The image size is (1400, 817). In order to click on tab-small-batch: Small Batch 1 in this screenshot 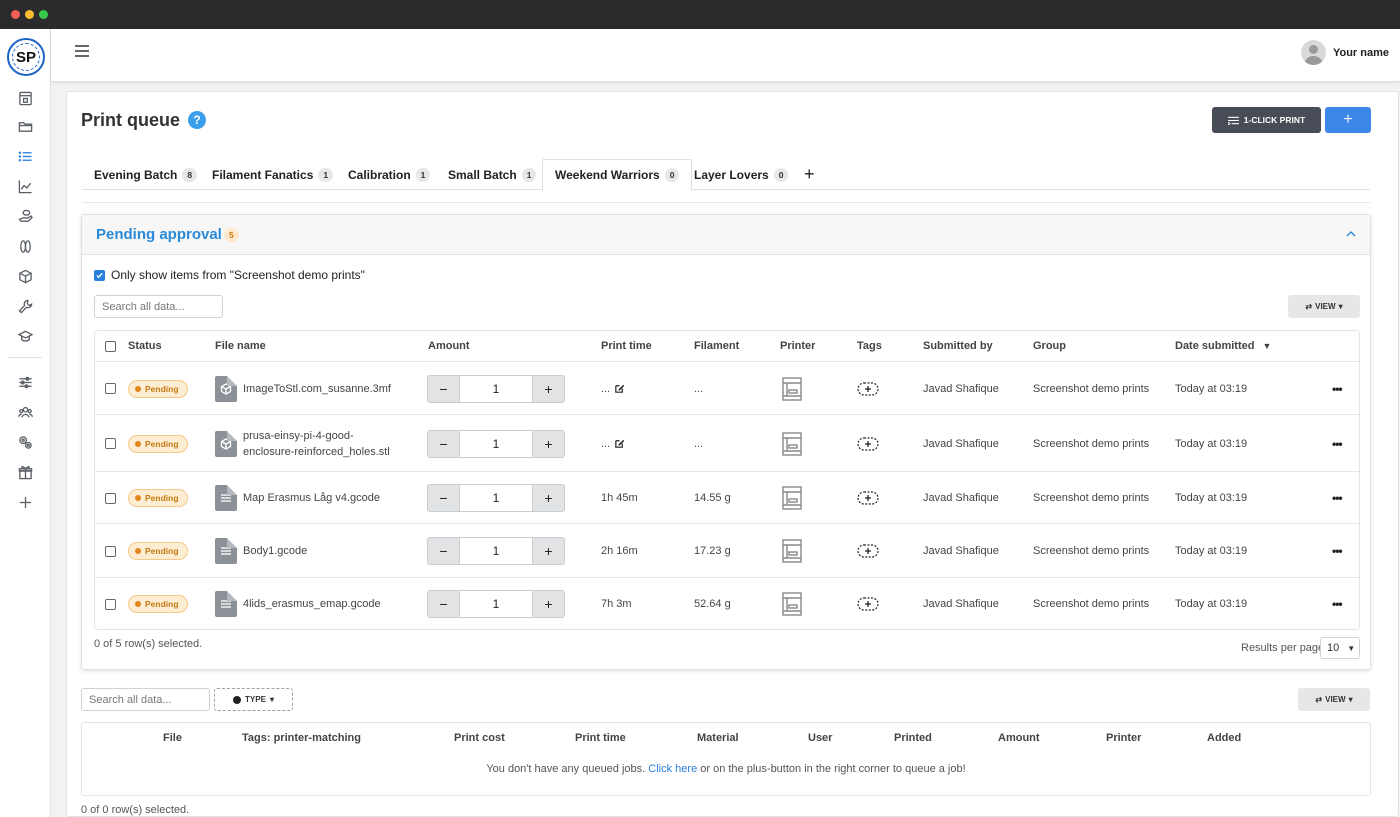, I will do `click(492, 174)`.